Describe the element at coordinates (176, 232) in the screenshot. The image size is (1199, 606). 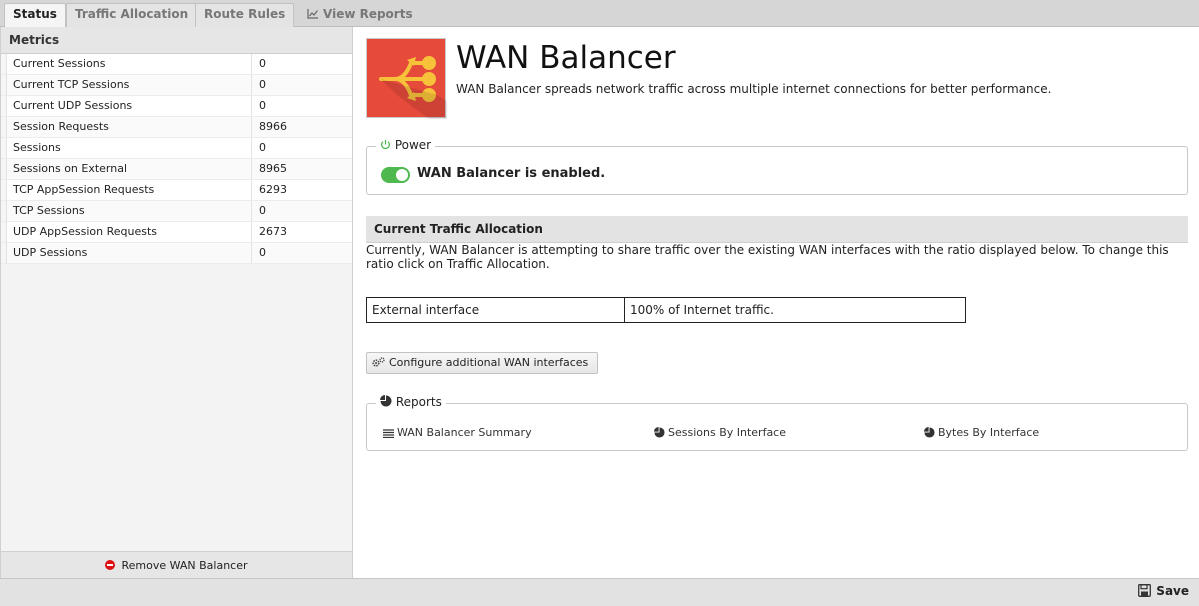
I see `metrics-row: UDP AppSession Requests 2673` at that location.